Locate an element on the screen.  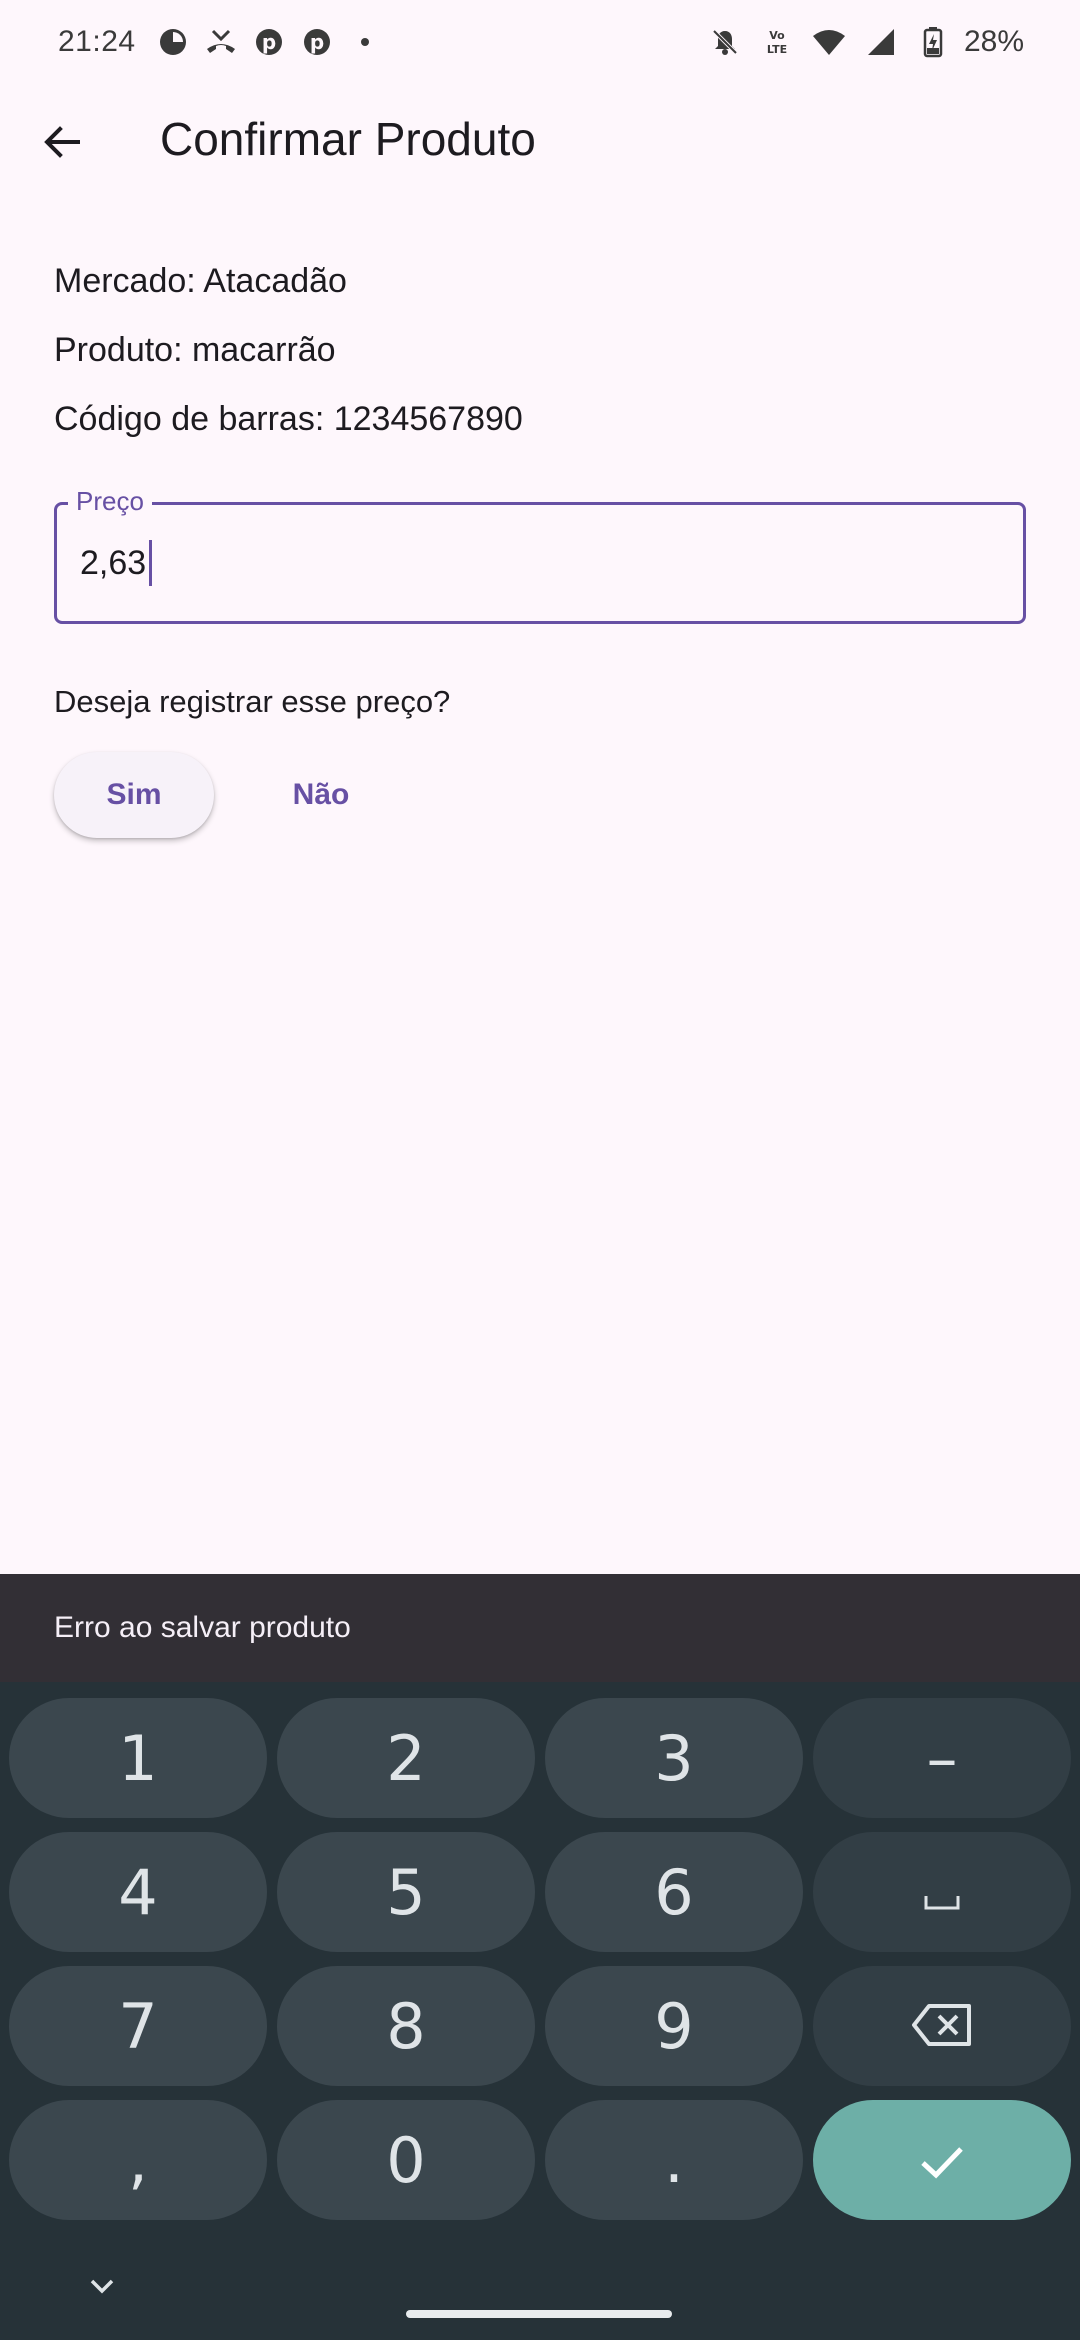
key-done is located at coordinates (942, 2160).